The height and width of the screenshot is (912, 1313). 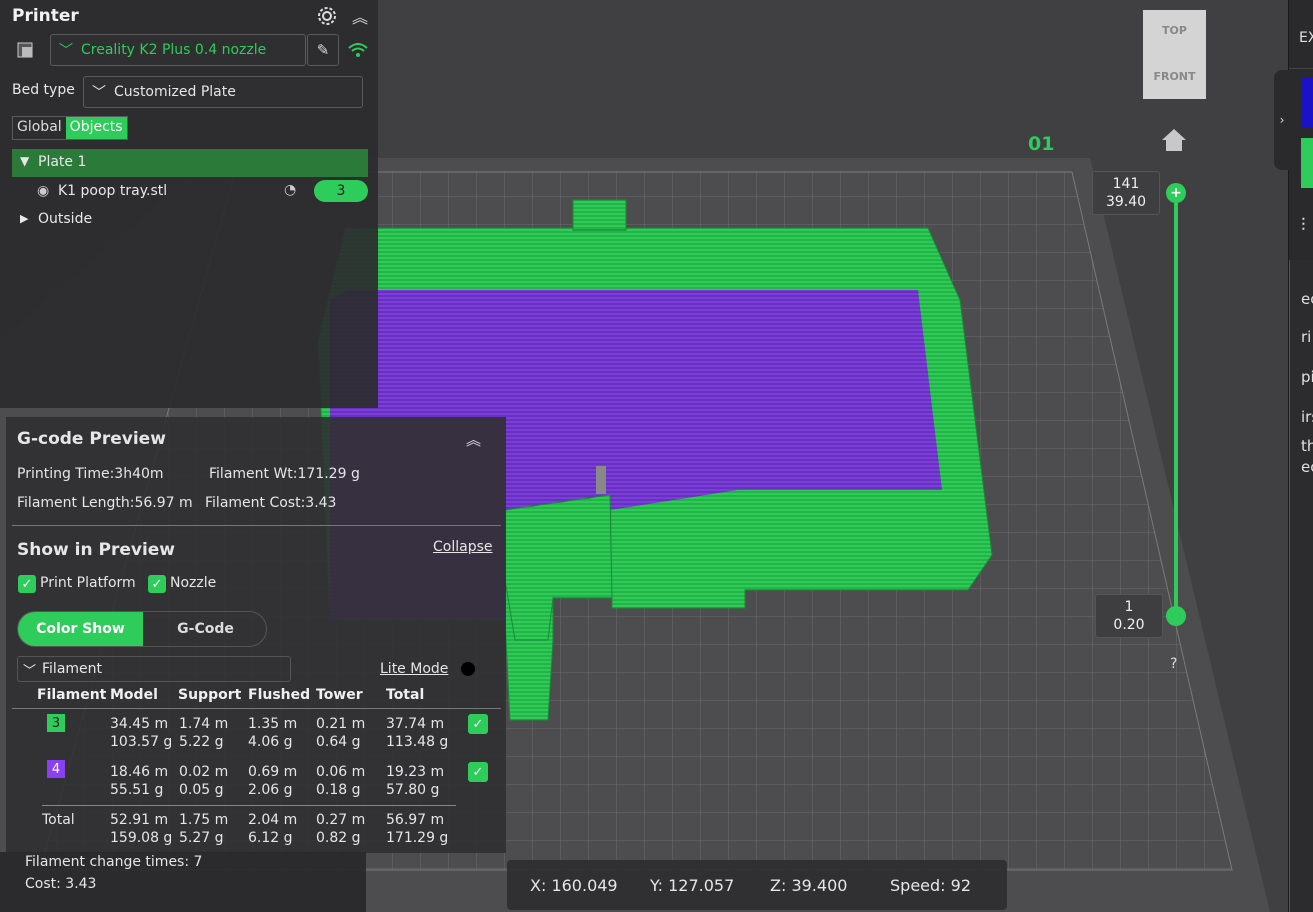 What do you see at coordinates (1282, 120) in the screenshot?
I see `panel-collapse-arrow-icon: ›` at bounding box center [1282, 120].